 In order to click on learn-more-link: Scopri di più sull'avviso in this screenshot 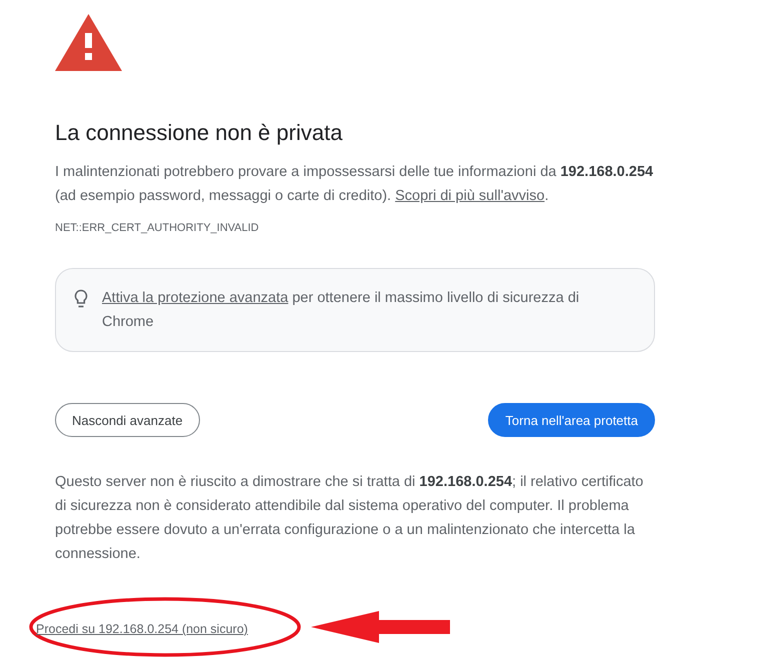, I will do `click(470, 196)`.